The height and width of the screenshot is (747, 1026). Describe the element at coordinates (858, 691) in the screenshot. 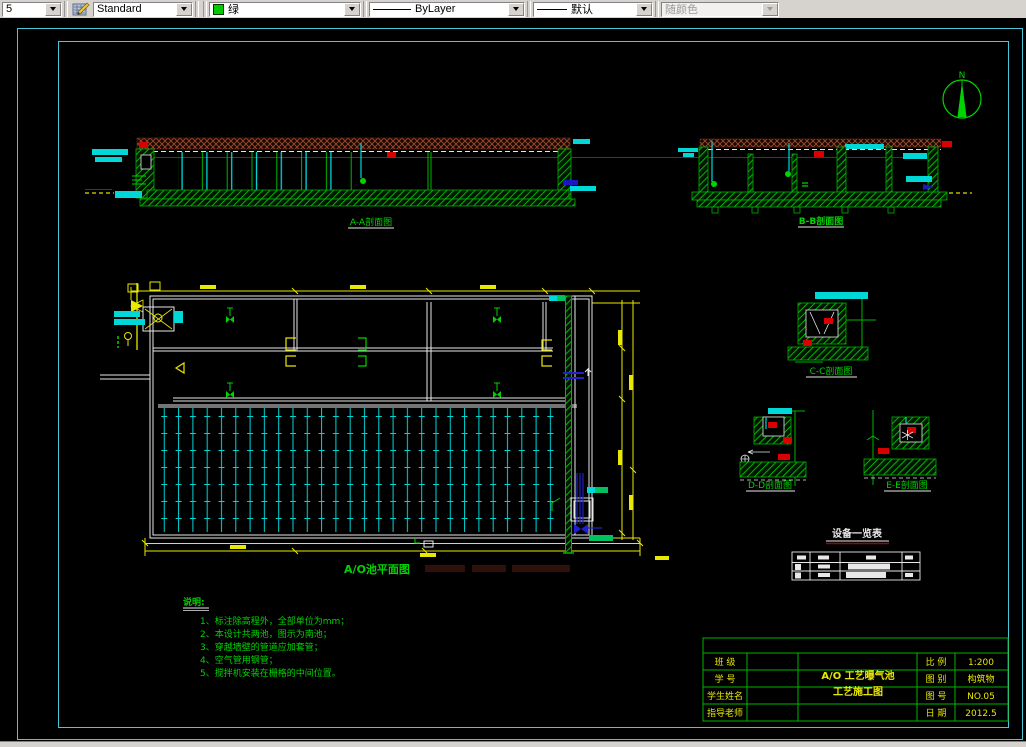

I see `project-title-line2: 工艺施工图` at that location.